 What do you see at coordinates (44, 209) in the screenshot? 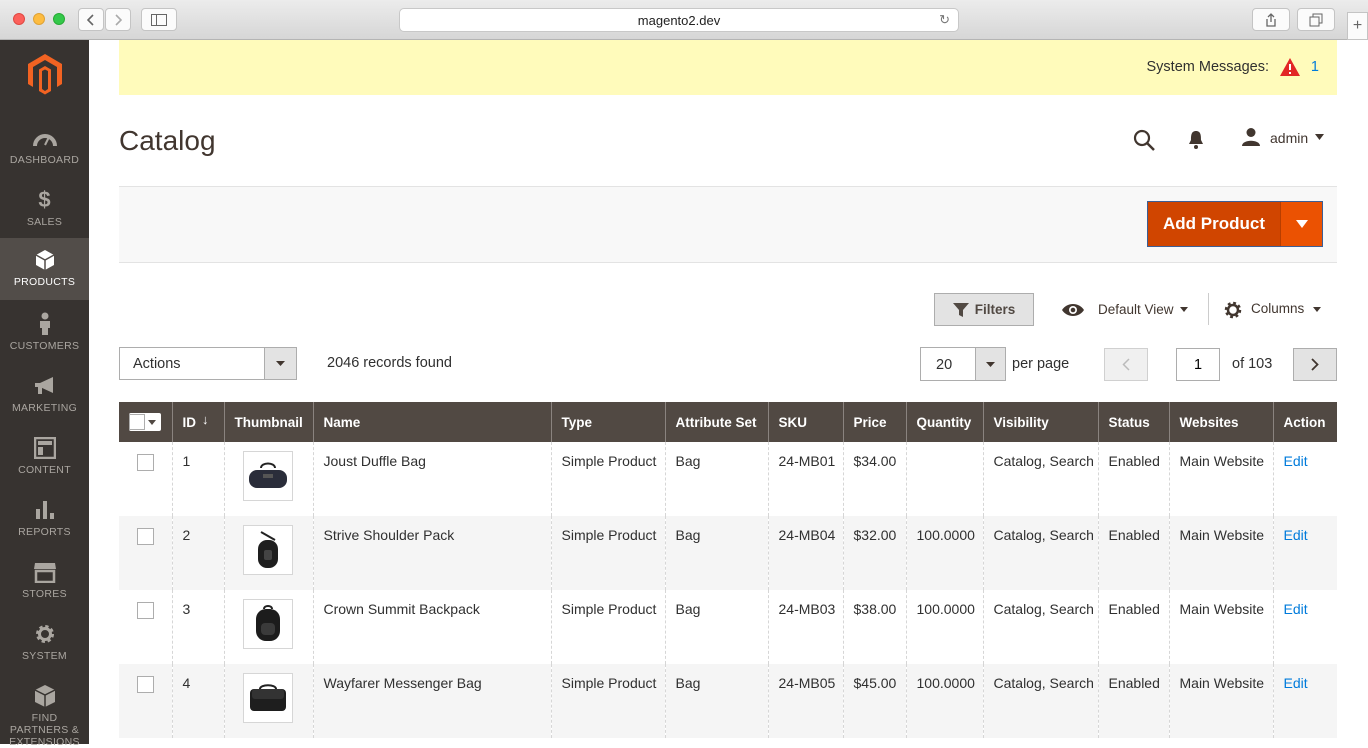
I see `sidebar-item-sales: $ SALES` at bounding box center [44, 209].